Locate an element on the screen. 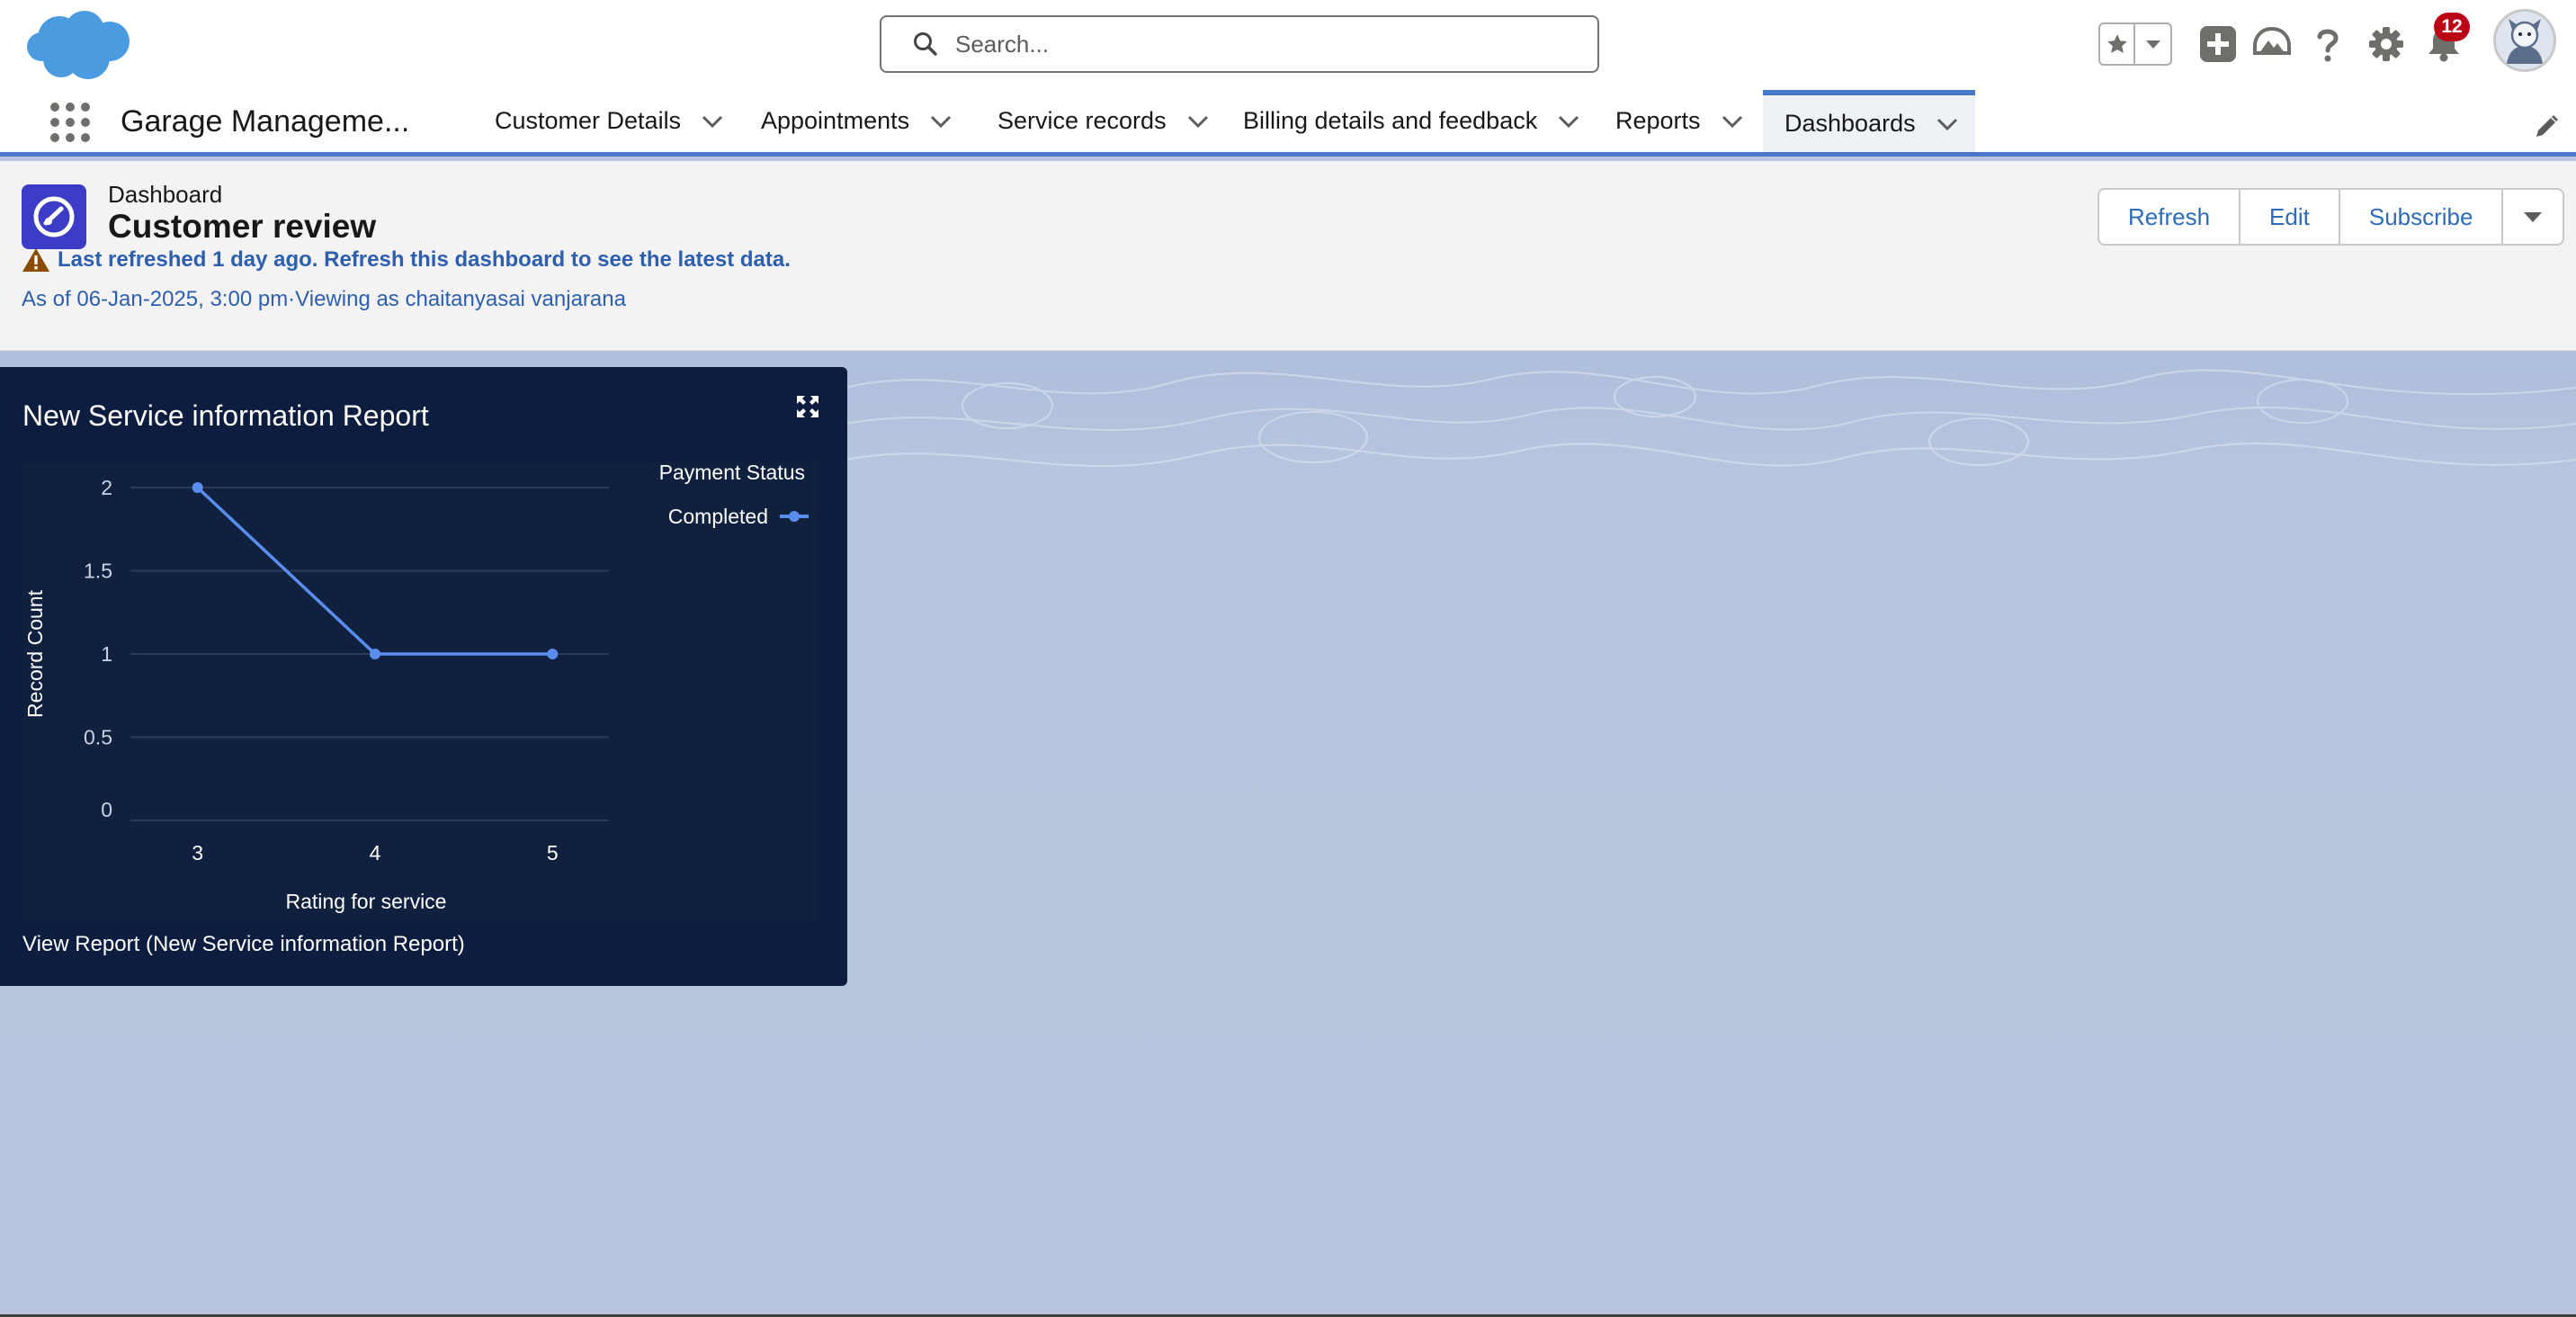 The height and width of the screenshot is (1317, 2576). x-axis-label: Rating for service is located at coordinates (366, 902).